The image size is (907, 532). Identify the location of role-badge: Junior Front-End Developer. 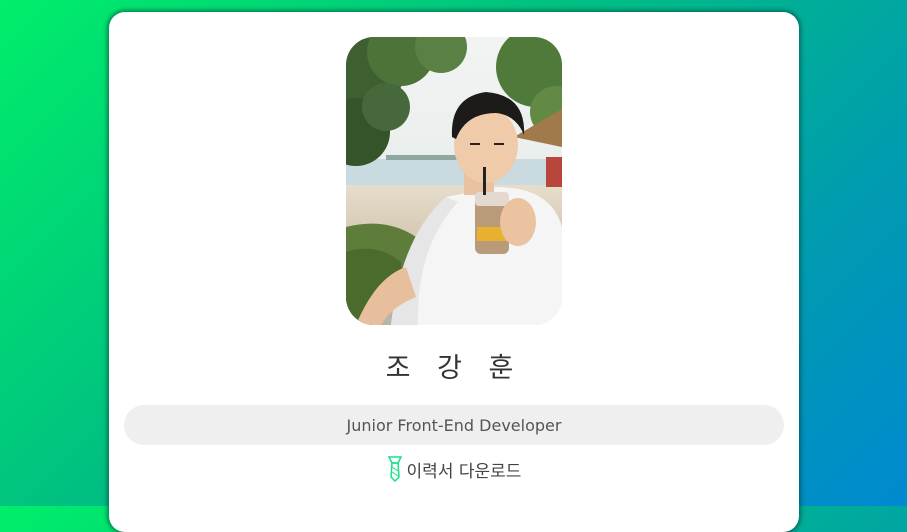
(454, 425).